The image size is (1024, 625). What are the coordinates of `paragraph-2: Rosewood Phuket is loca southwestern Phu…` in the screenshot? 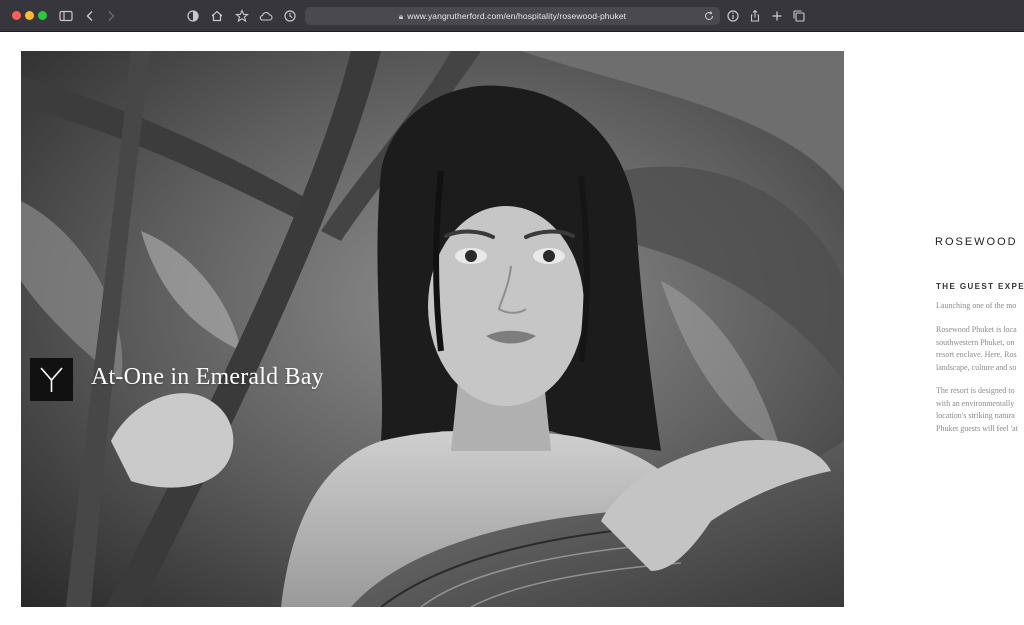 It's located at (976, 349).